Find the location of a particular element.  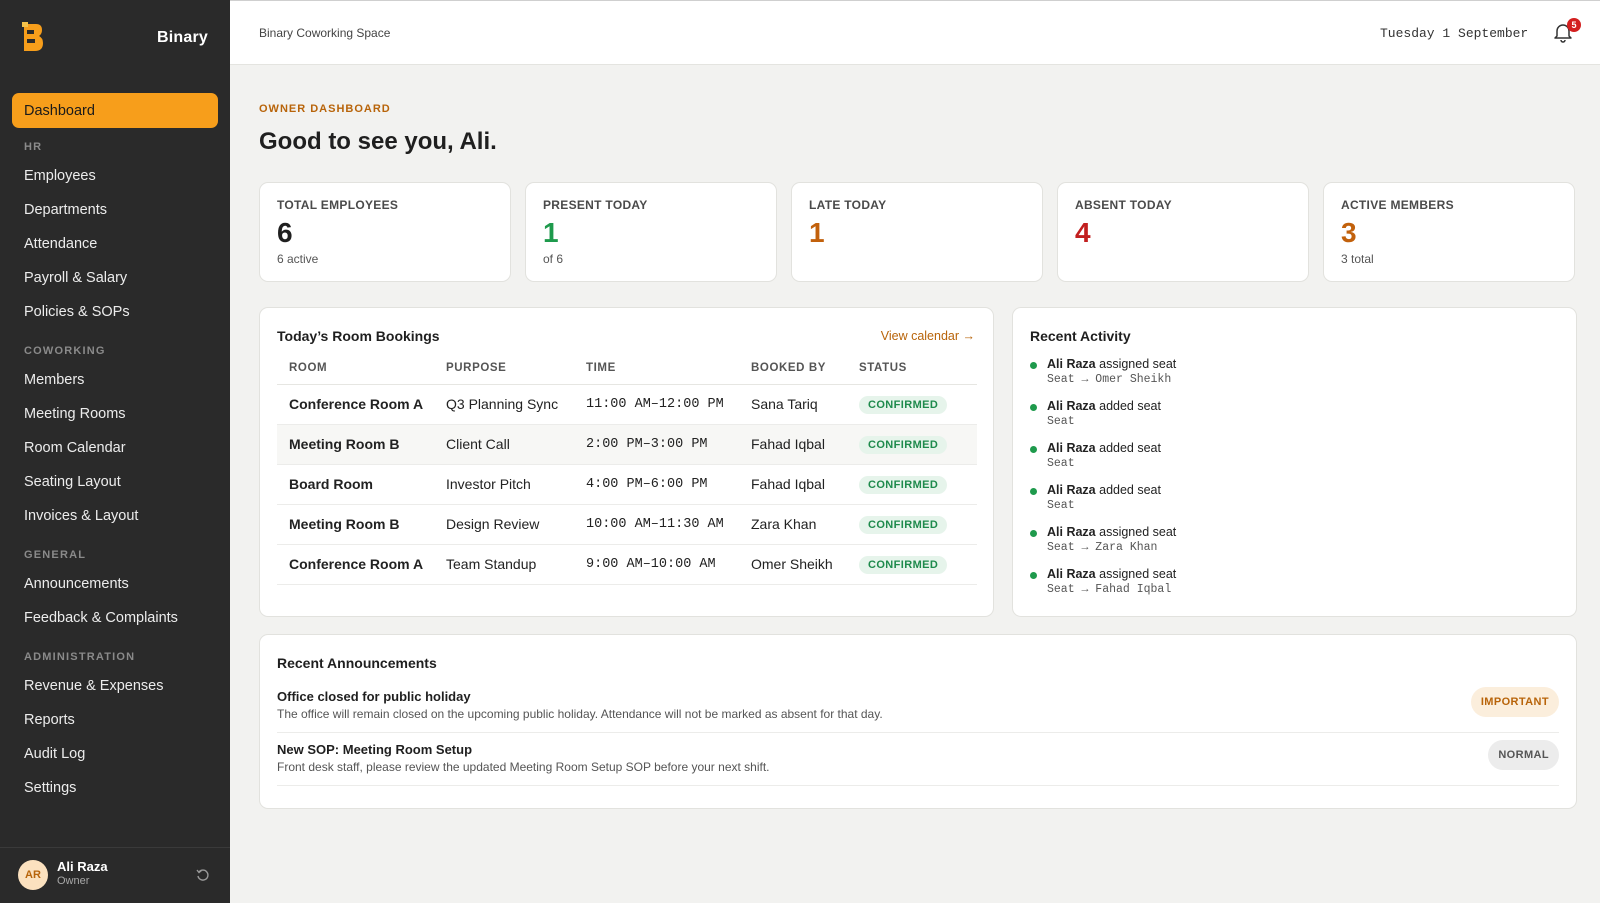

stat-card-total-employees: TOTAL EMPLOYEES 6 6 active is located at coordinates (385, 232).